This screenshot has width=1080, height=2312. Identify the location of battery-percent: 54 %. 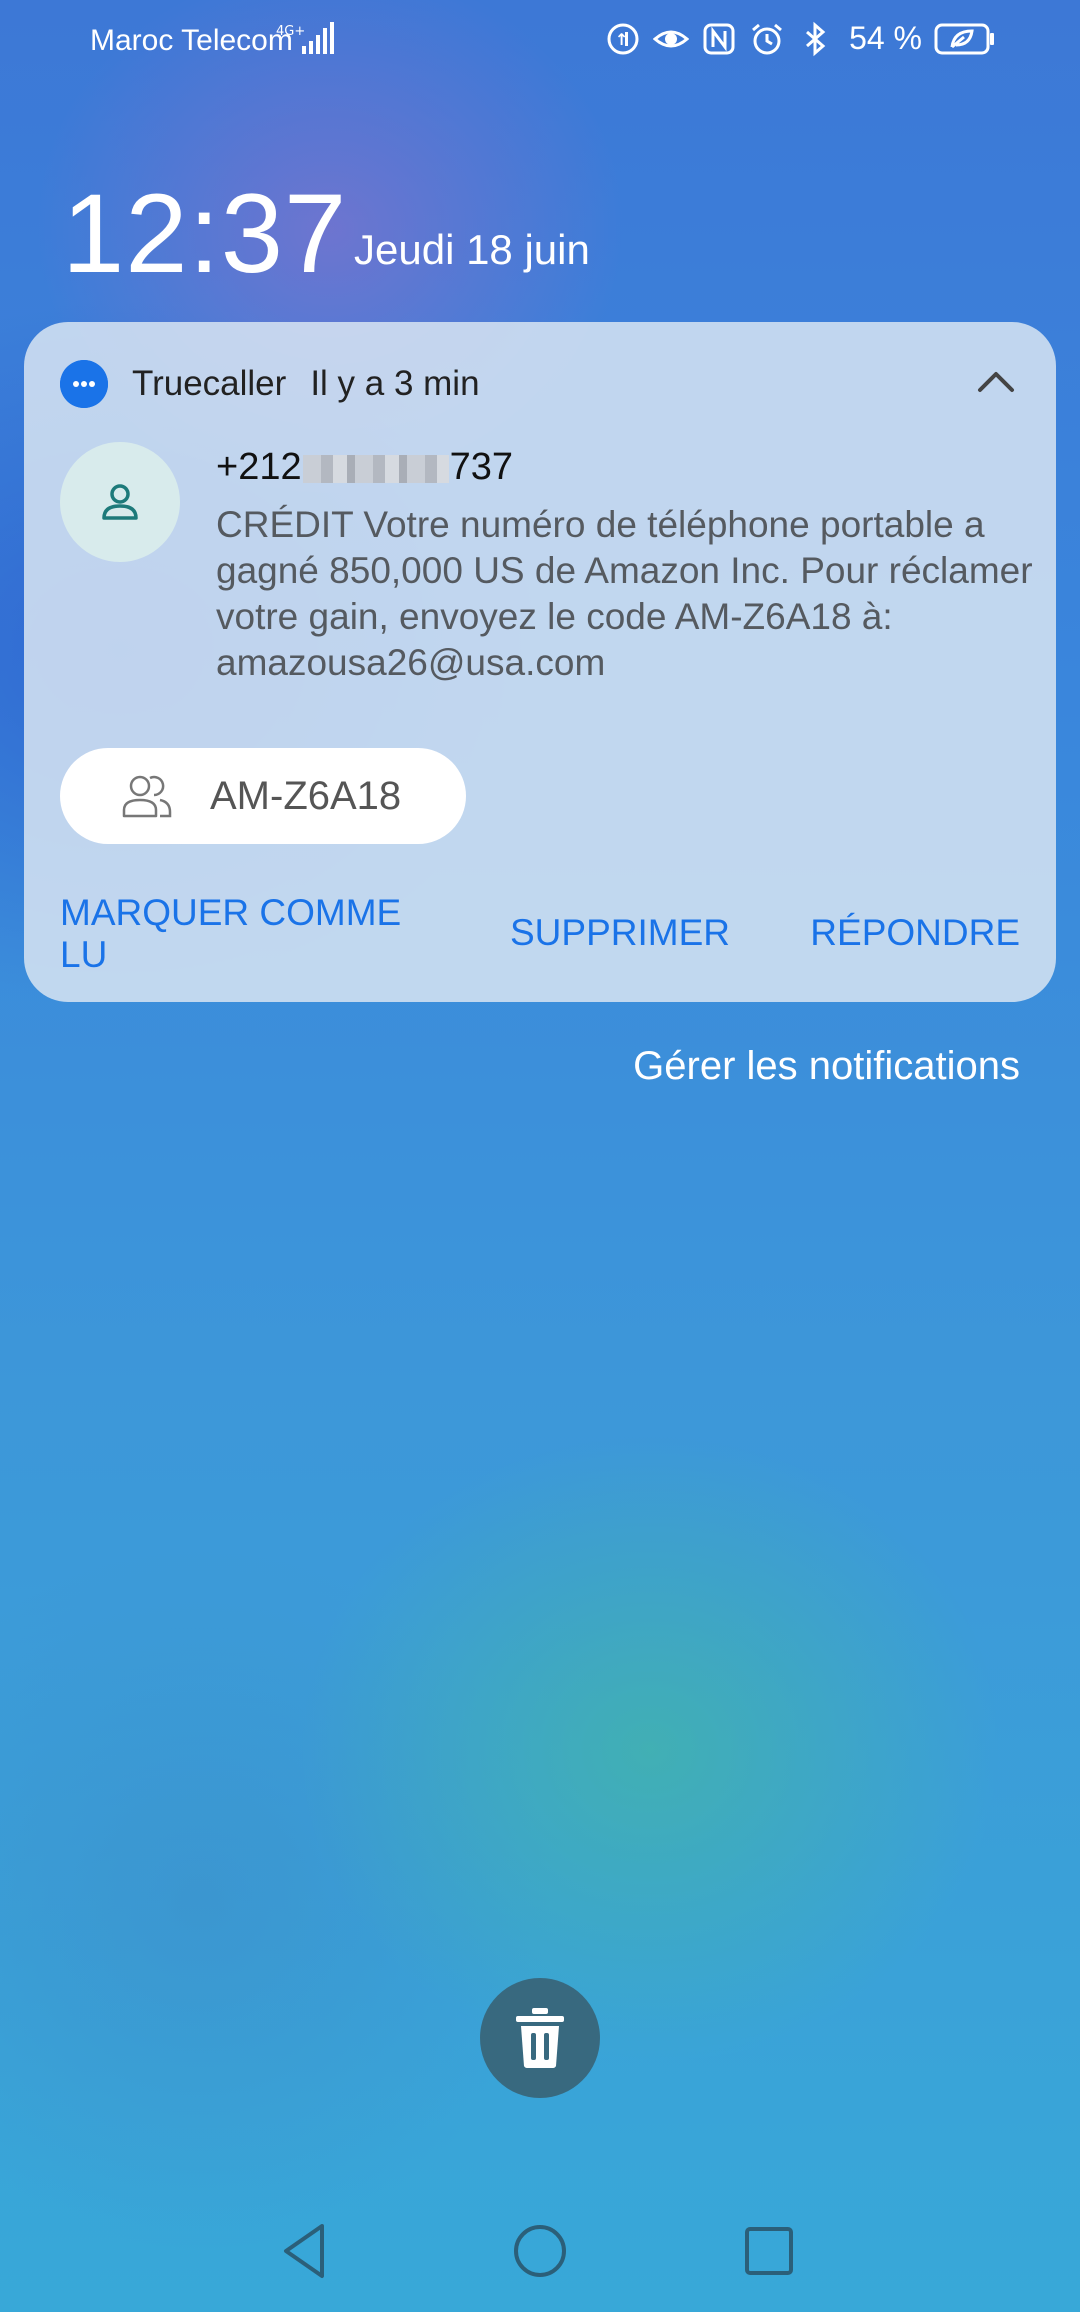
(885, 38).